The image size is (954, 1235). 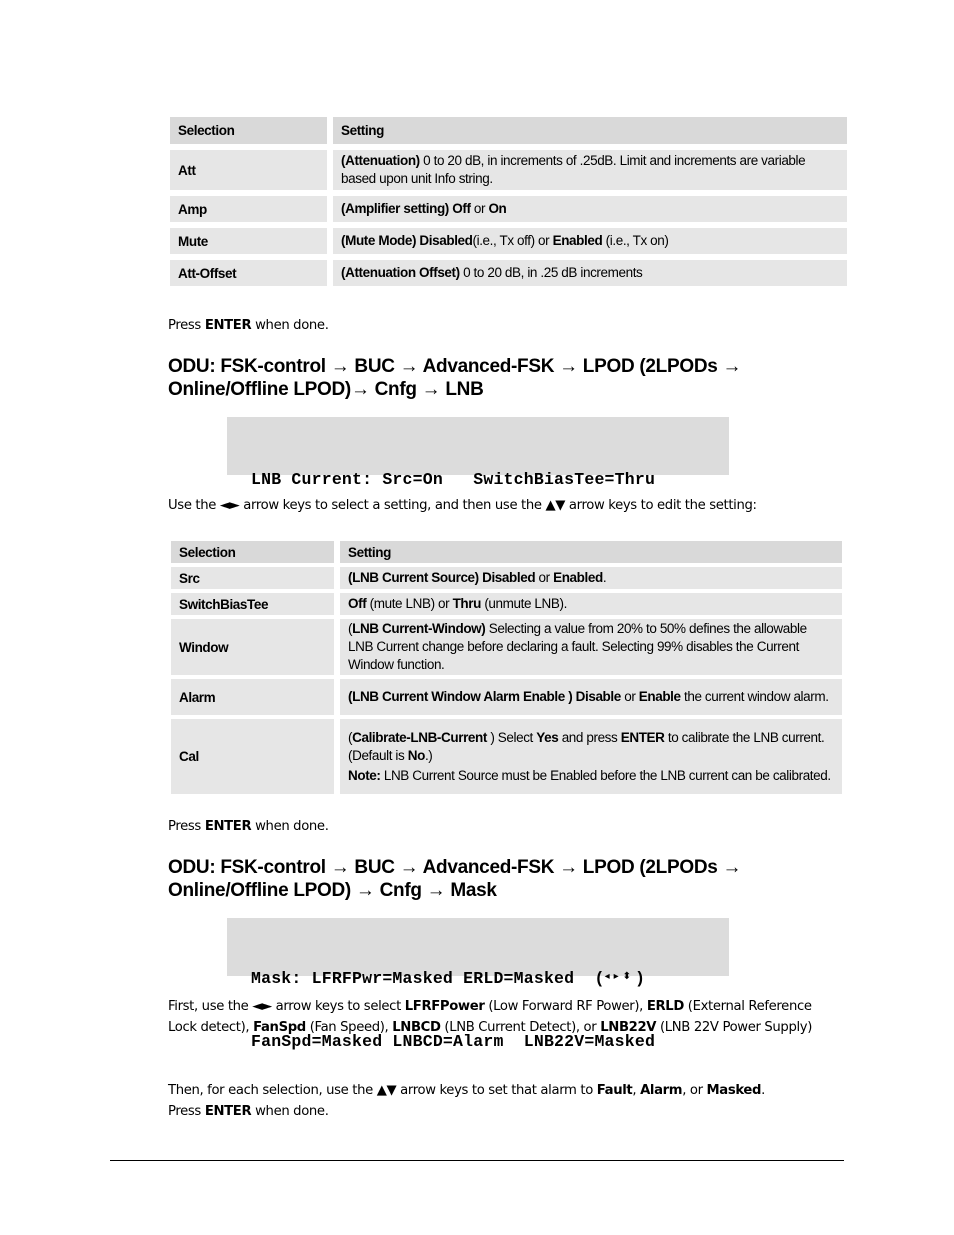 I want to click on setting-text: .), so click(x=428, y=755).